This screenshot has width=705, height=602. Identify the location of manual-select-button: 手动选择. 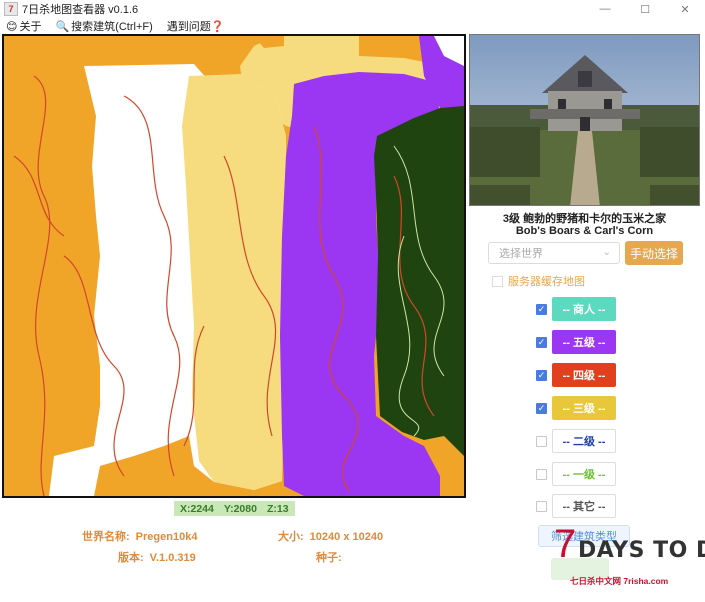
(654, 253).